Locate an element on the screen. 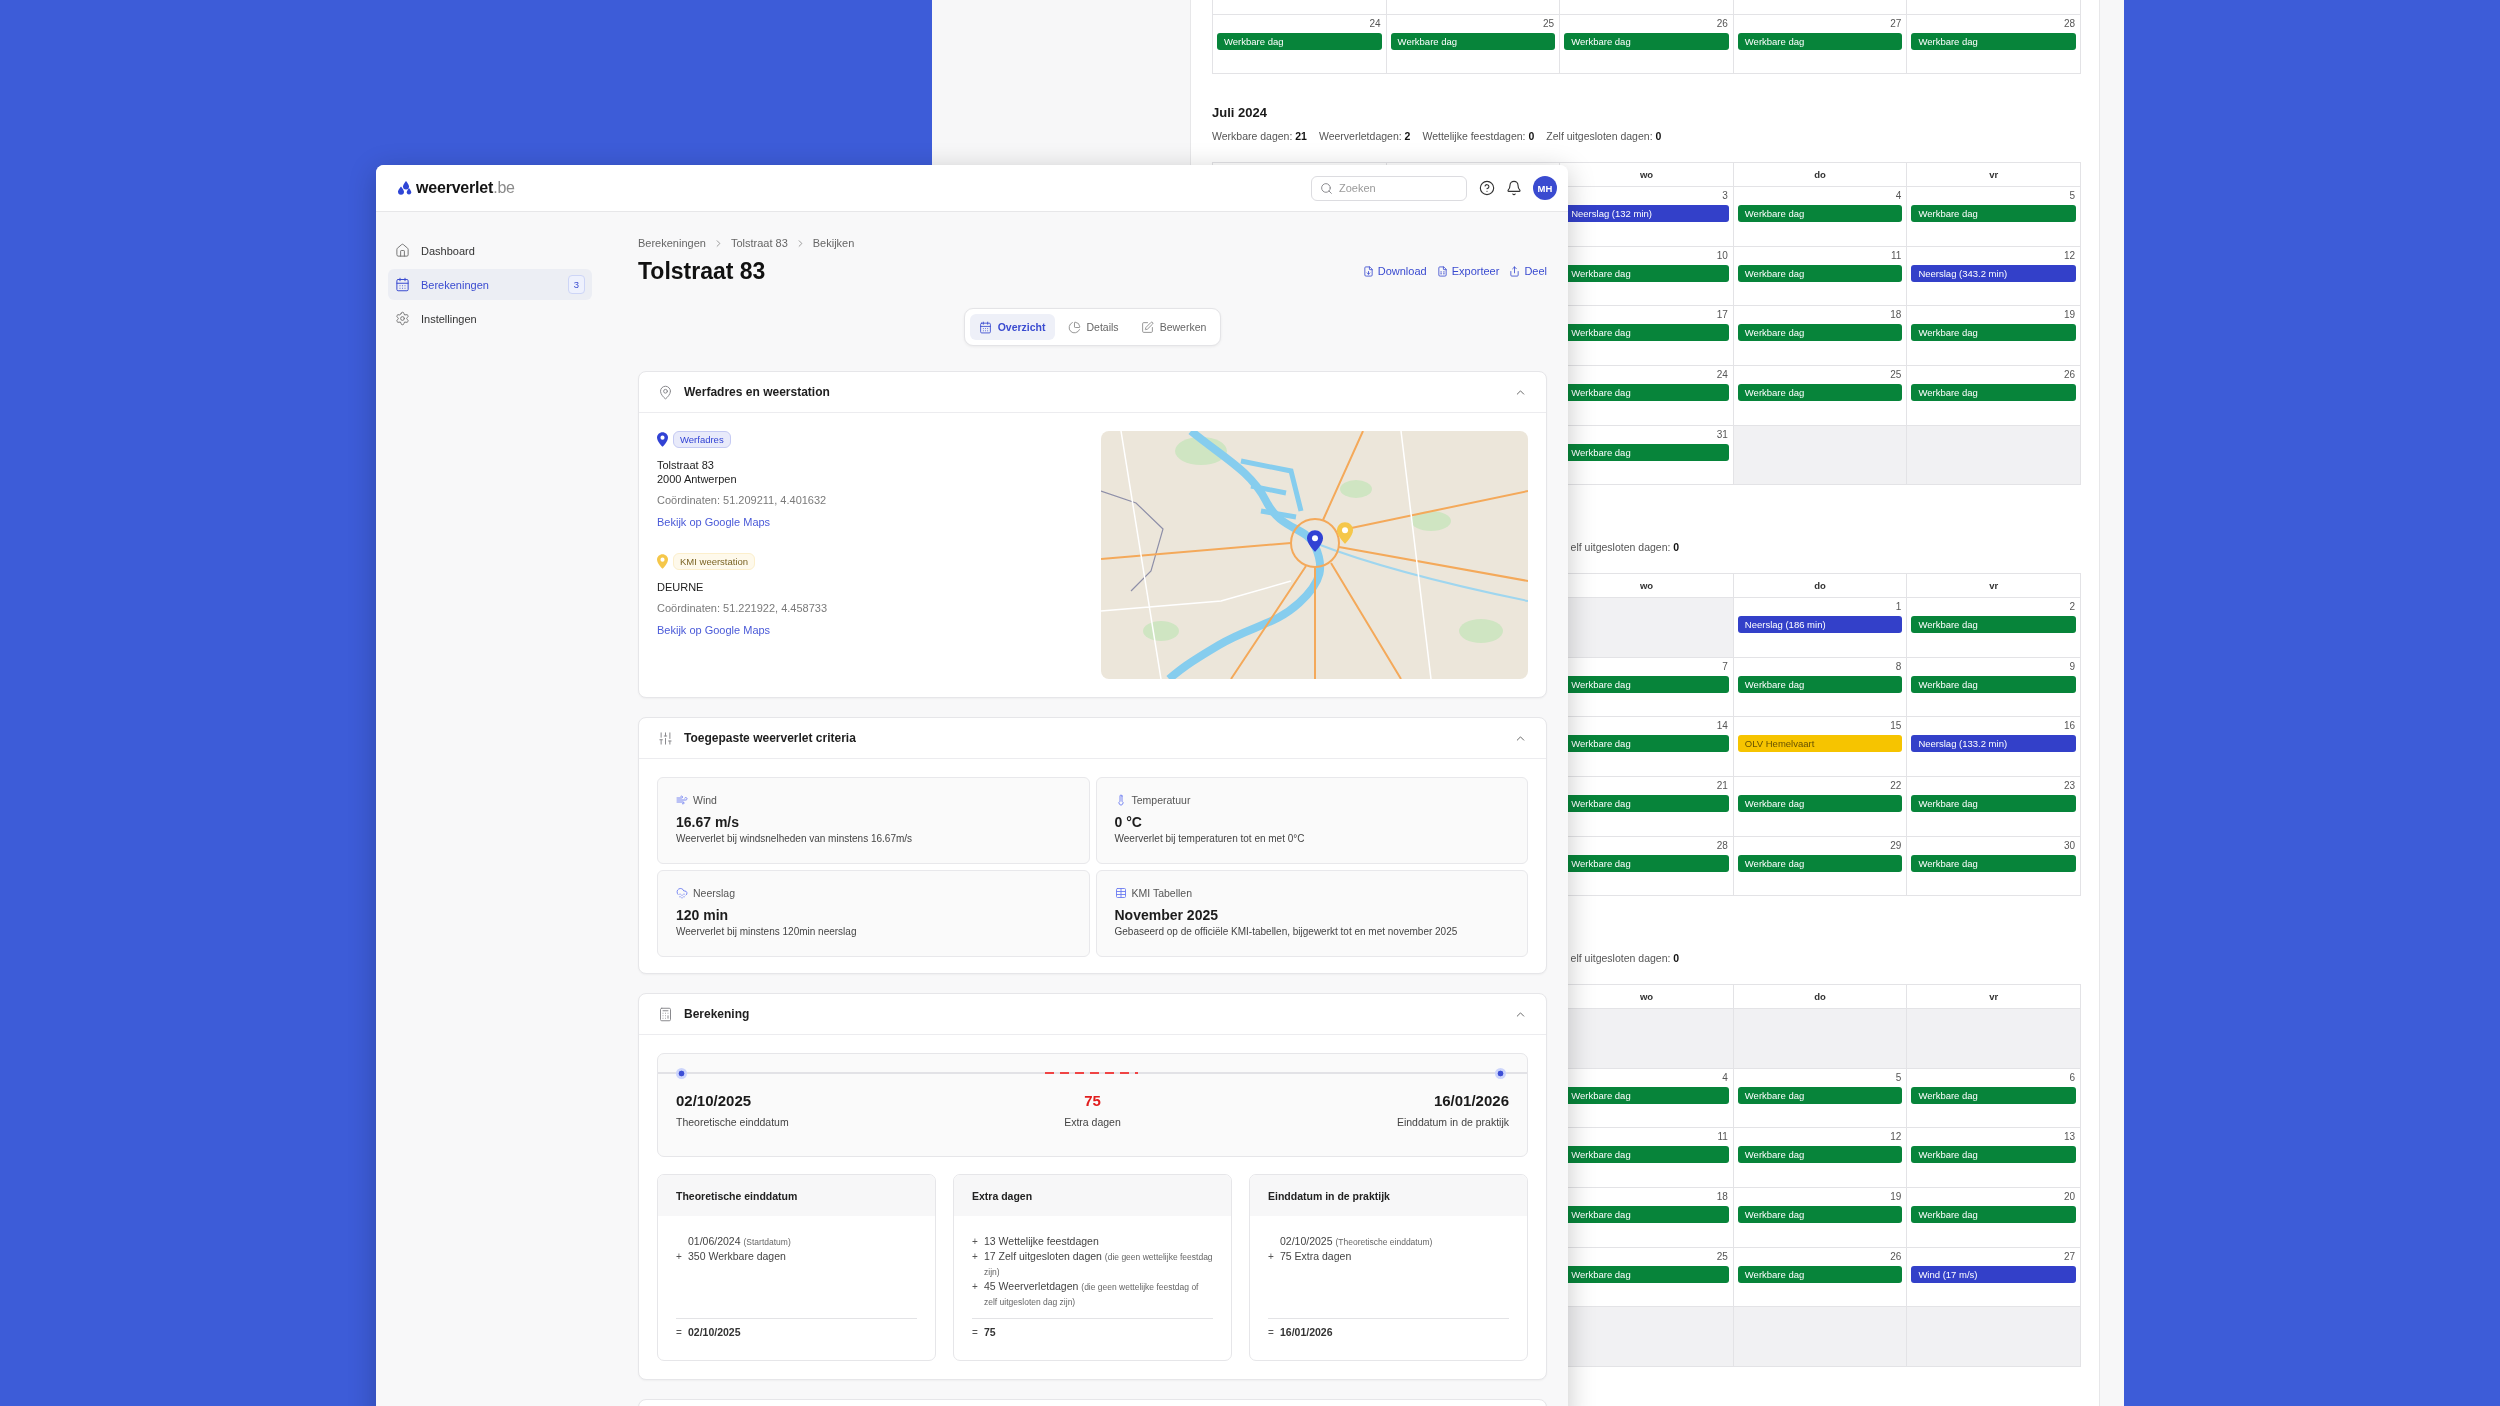  day-number: 27 is located at coordinates (1896, 23).